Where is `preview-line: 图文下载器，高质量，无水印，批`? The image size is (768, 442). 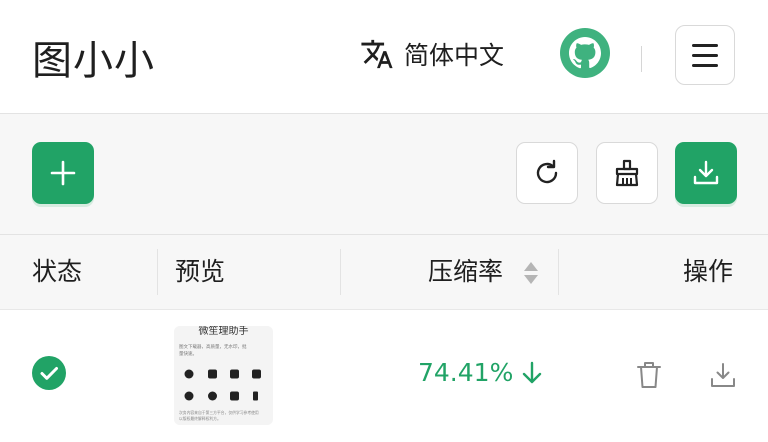
preview-line: 图文下载器，高质量，无水印，批 is located at coordinates (213, 346).